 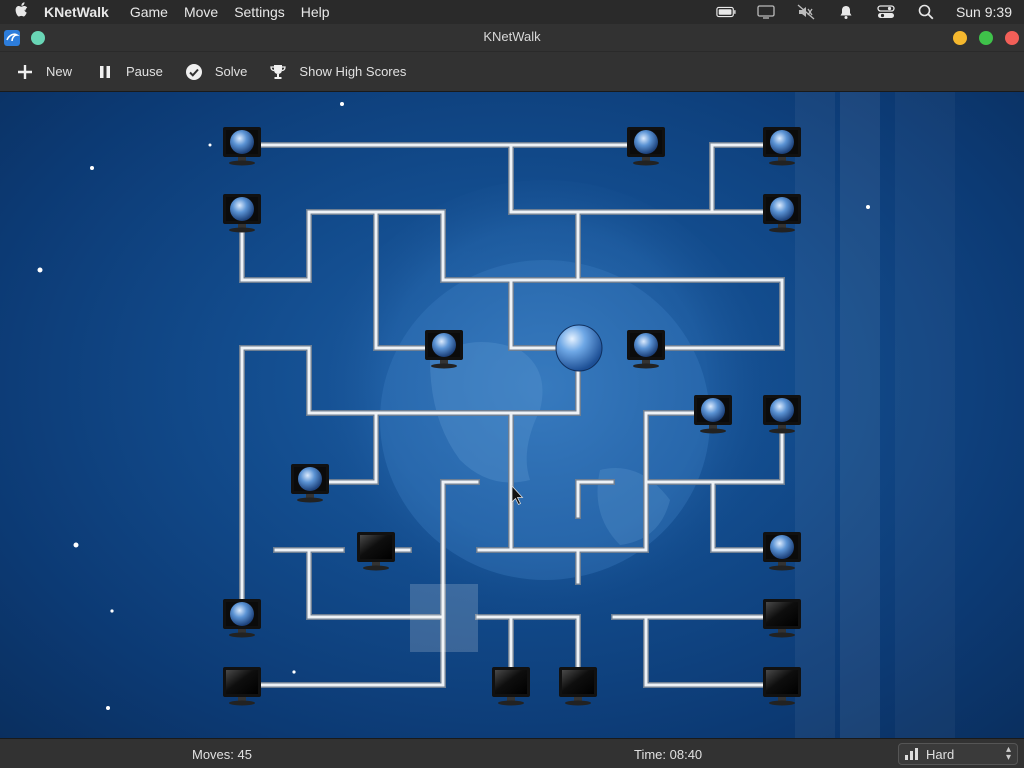 What do you see at coordinates (726, 12) in the screenshot?
I see `battery-icon` at bounding box center [726, 12].